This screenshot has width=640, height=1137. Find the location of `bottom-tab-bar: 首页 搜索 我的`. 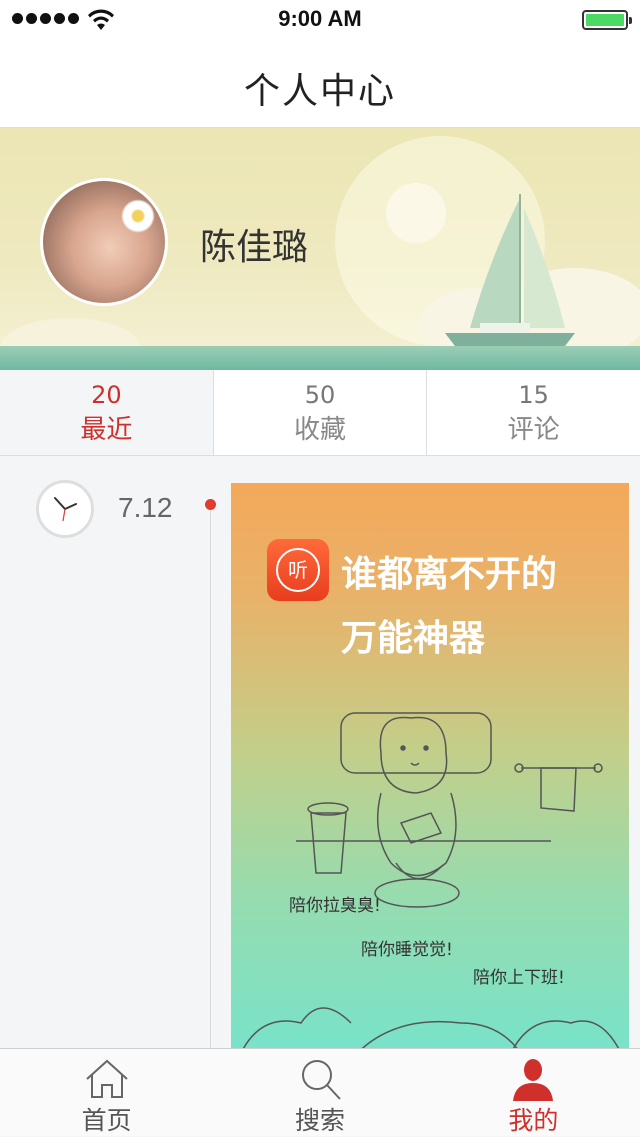

bottom-tab-bar: 首页 搜索 我的 is located at coordinates (320, 1092).